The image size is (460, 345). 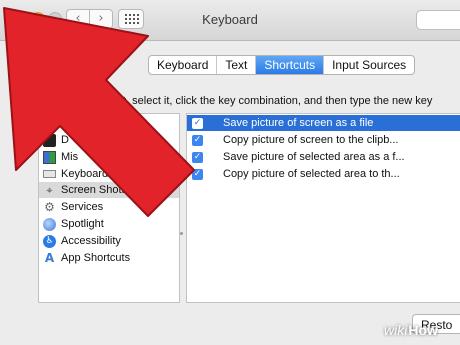 I want to click on wikihow-watermark: wikiHow, so click(x=411, y=330).